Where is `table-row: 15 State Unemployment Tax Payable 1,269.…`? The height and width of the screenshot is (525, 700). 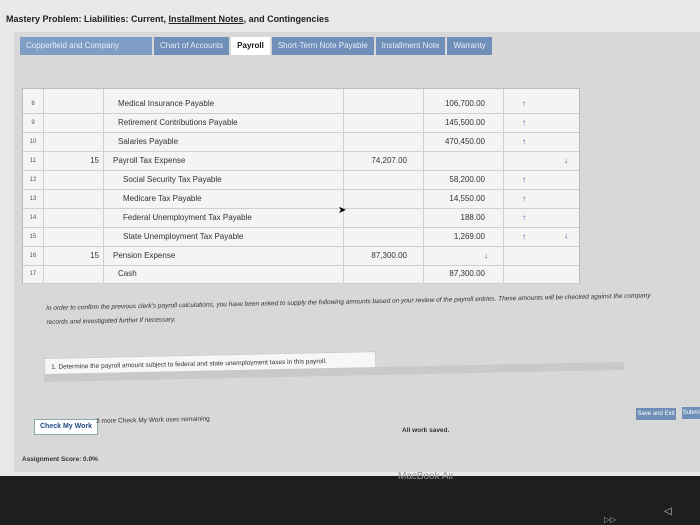
table-row: 15 State Unemployment Tax Payable 1,269.… is located at coordinates (301, 237).